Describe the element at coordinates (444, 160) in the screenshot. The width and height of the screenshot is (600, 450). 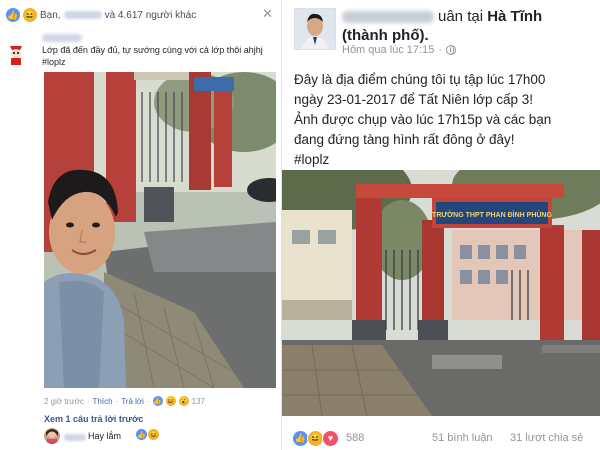
I see `post-hashtag: #loplz` at that location.